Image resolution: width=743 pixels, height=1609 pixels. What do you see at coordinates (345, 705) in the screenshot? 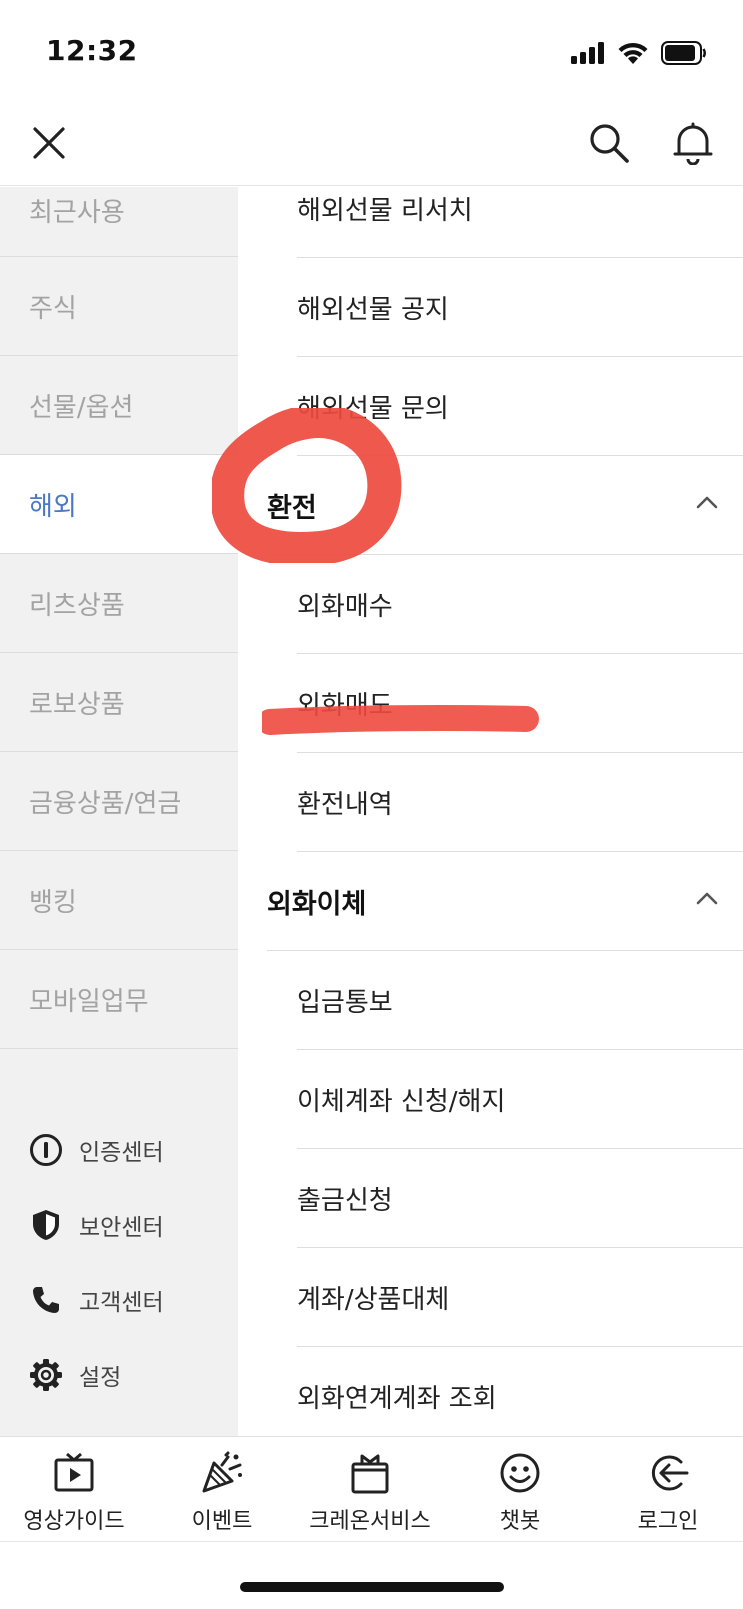
I see `menu-item-label: 외화매도` at bounding box center [345, 705].